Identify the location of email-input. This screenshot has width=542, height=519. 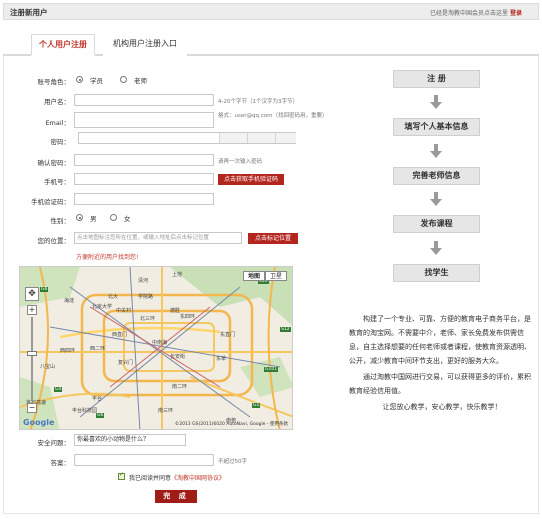
(144, 120).